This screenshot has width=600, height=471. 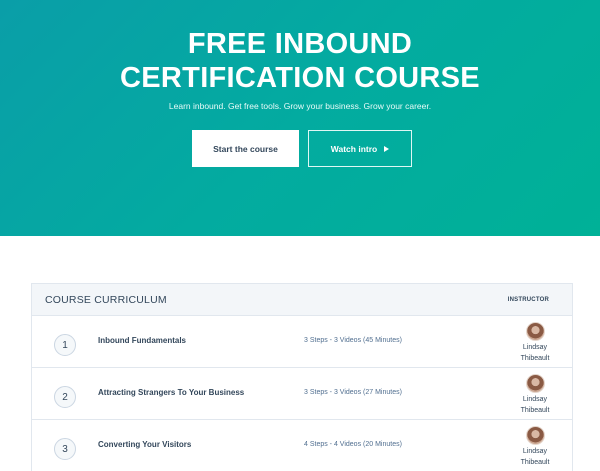 I want to click on lesson-title: Attracting Strangers To Your Business, so click(x=171, y=392).